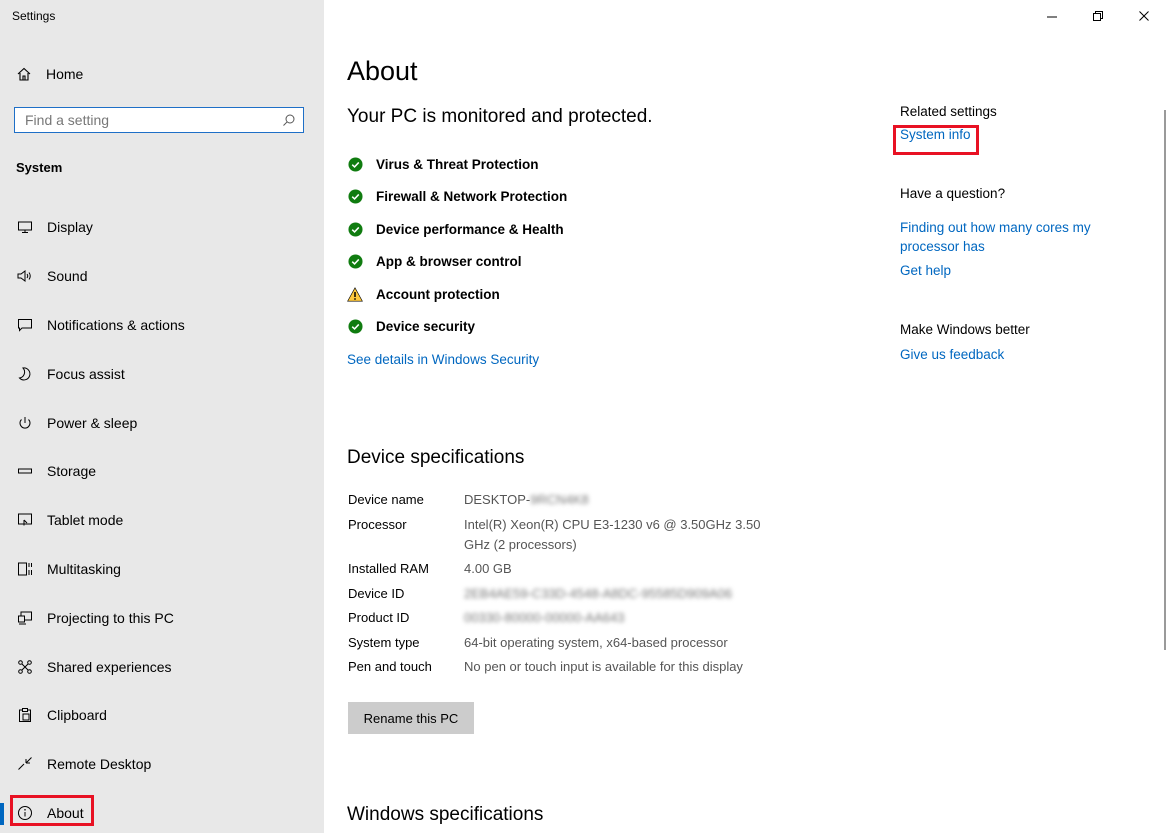 The width and height of the screenshot is (1167, 837). I want to click on search-input, so click(145, 120).